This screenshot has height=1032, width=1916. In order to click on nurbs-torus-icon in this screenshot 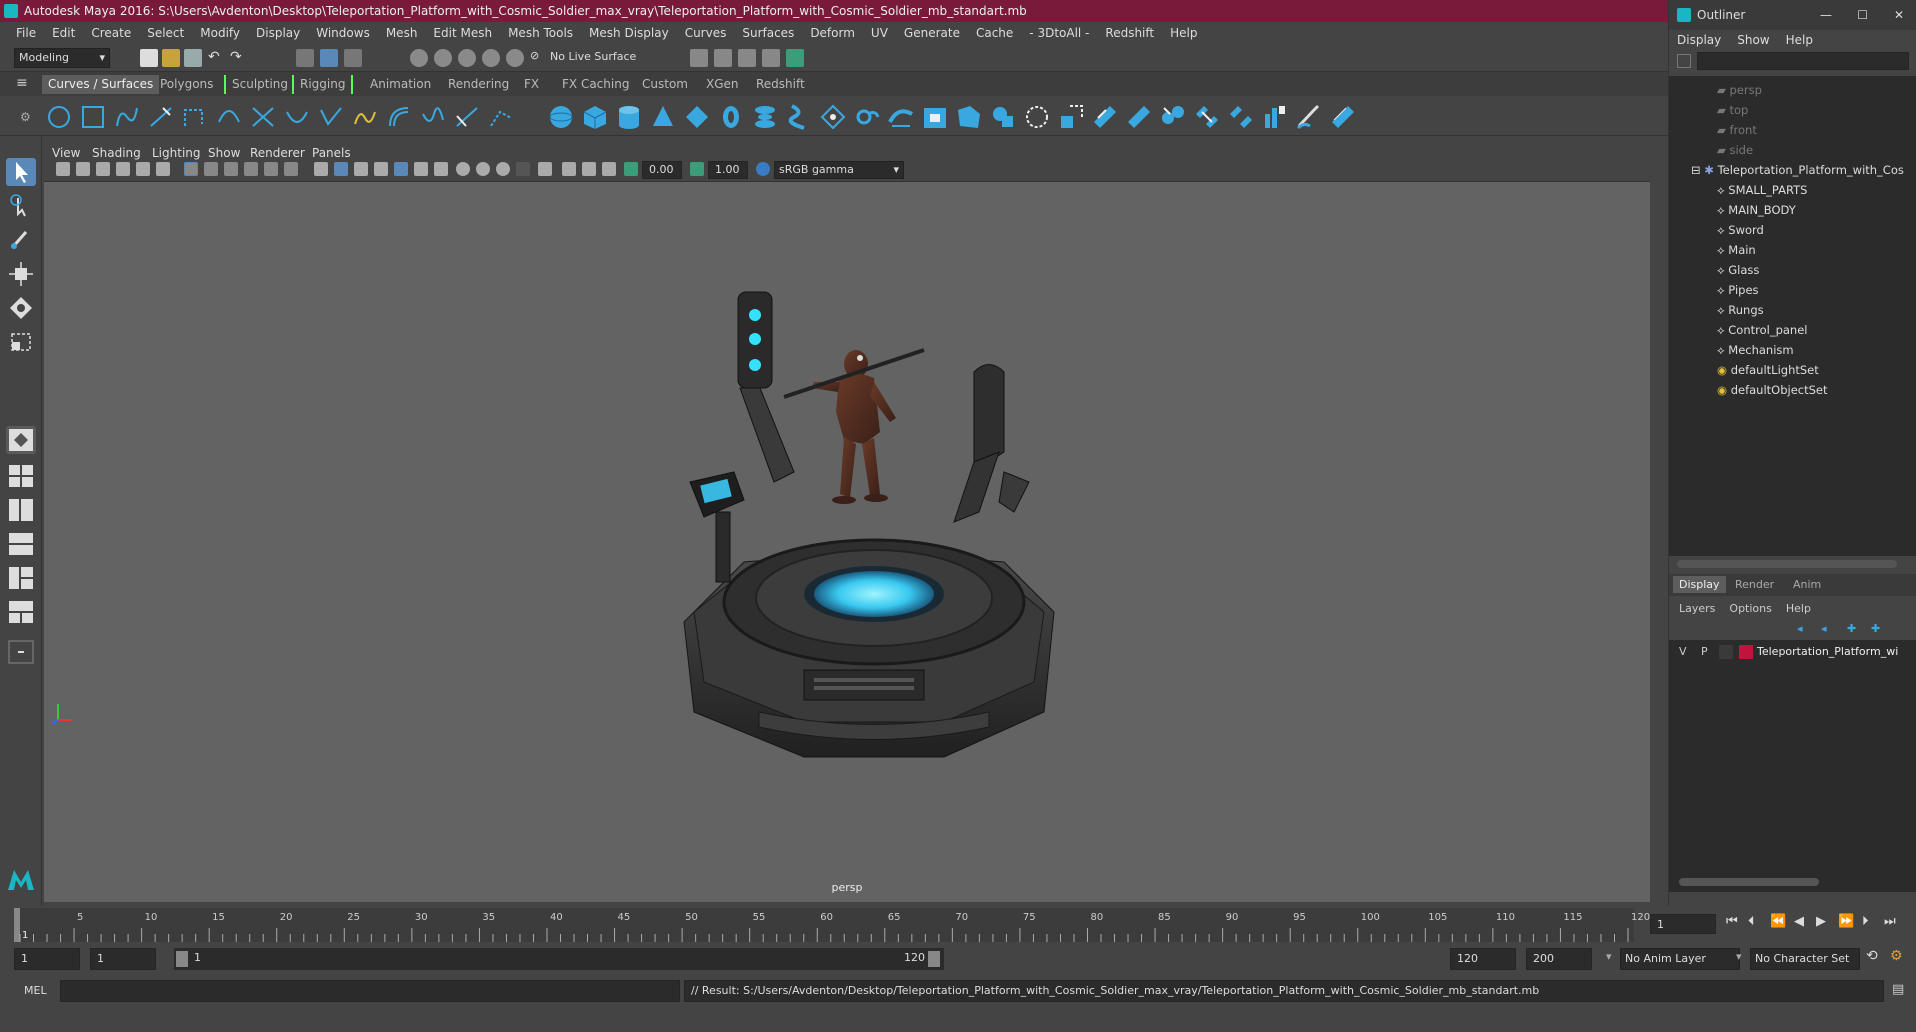, I will do `click(731, 117)`.